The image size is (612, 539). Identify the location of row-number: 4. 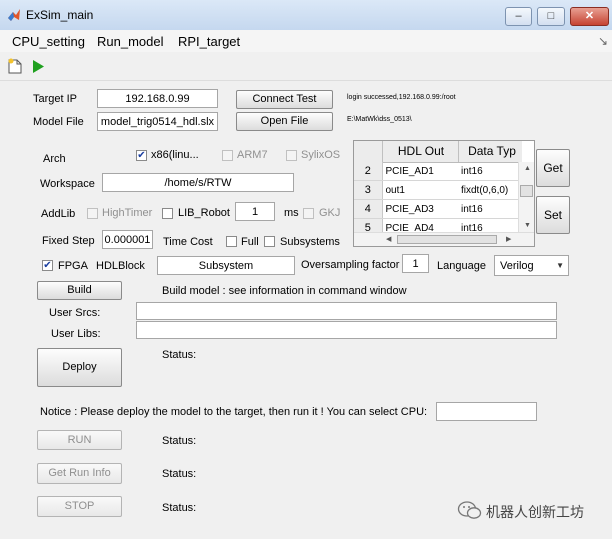
(368, 209).